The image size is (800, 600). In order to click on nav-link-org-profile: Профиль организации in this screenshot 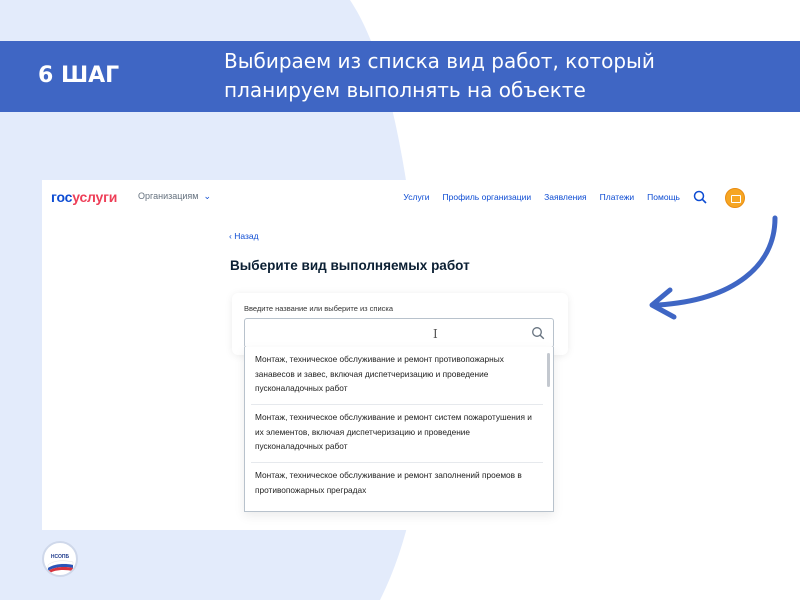, I will do `click(487, 197)`.